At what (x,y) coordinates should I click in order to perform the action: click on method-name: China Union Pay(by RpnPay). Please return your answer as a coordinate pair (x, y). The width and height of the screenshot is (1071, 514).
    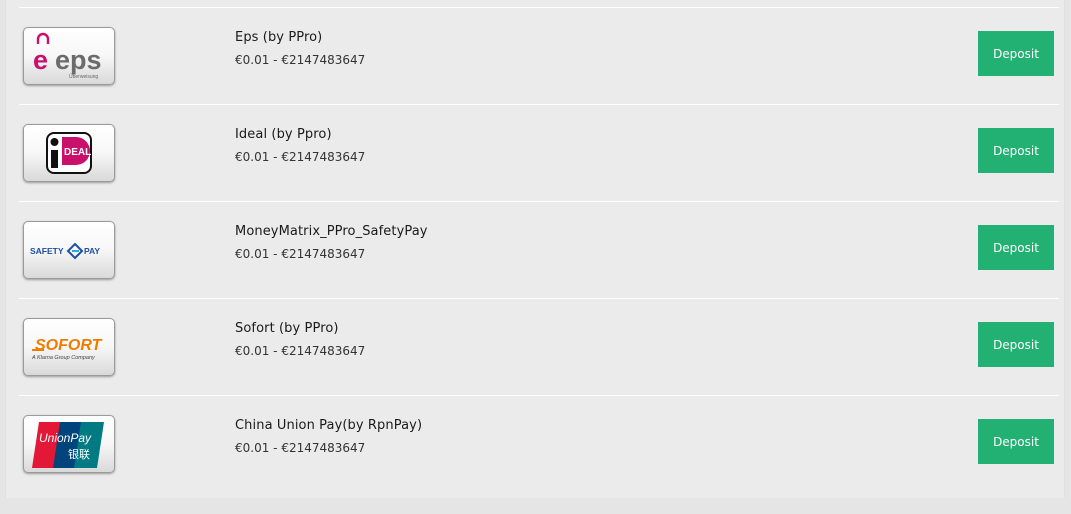
    Looking at the image, I should click on (329, 425).